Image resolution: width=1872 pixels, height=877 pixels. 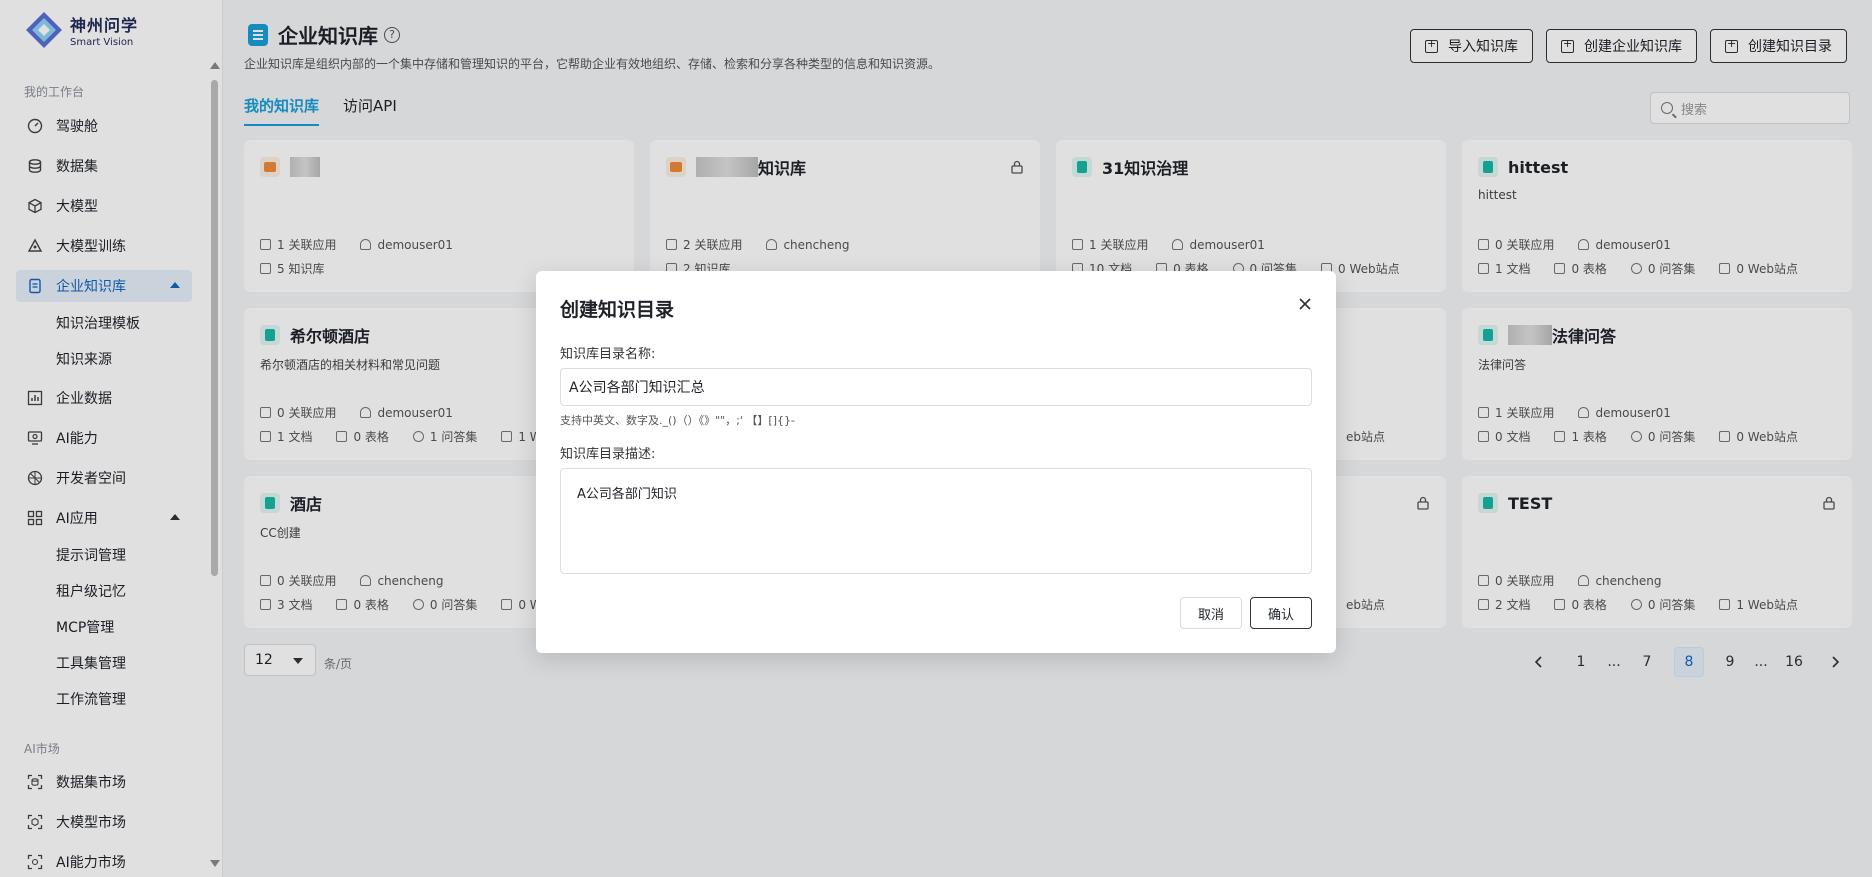 I want to click on close-icon, so click(x=1305, y=304).